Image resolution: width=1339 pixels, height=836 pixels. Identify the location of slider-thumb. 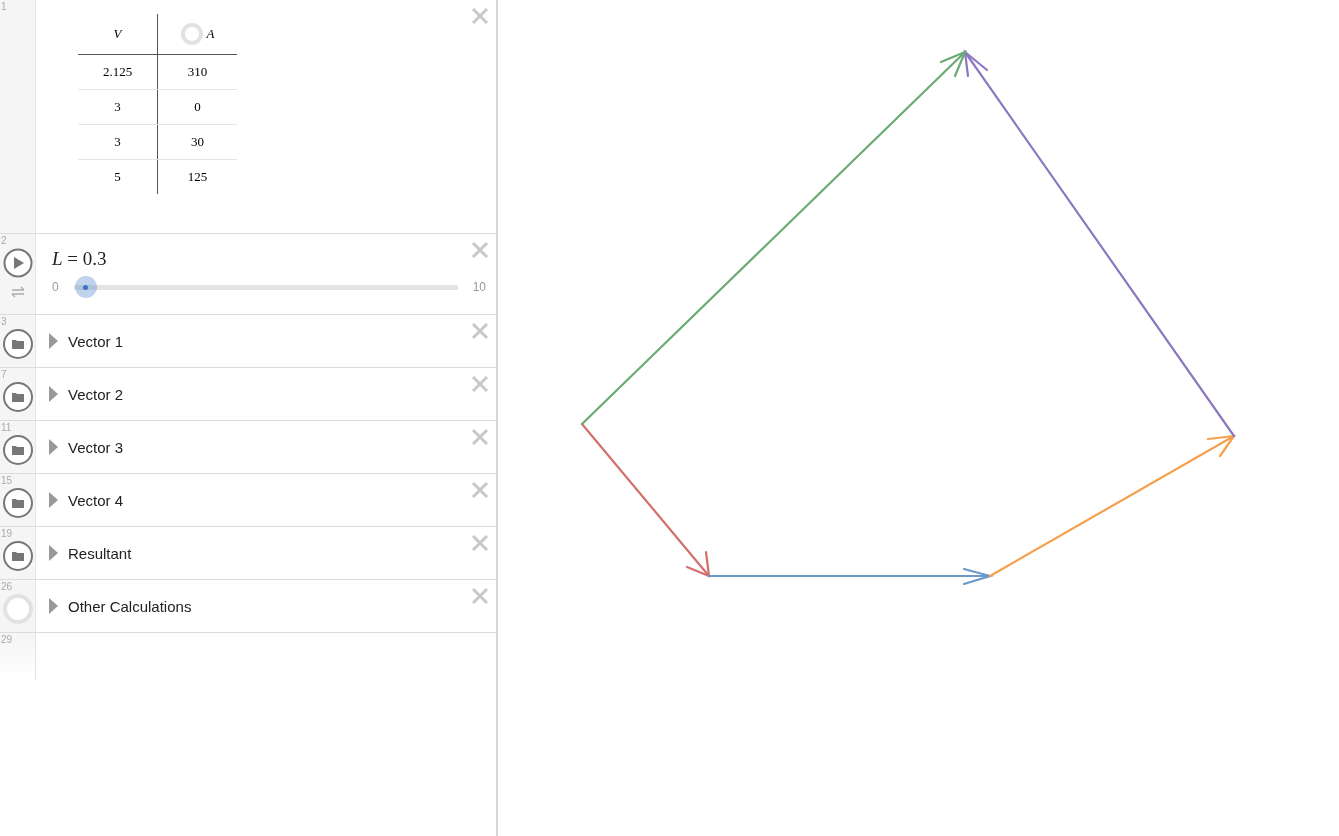
(85, 287).